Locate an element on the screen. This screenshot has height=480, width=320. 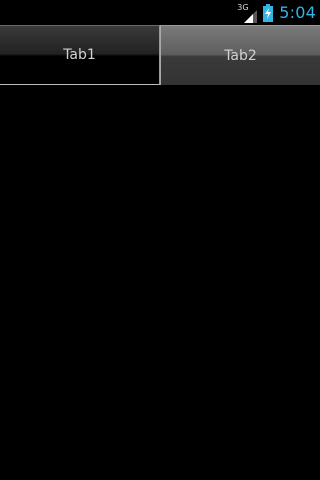
tab-2-label: Tab2 is located at coordinates (240, 55).